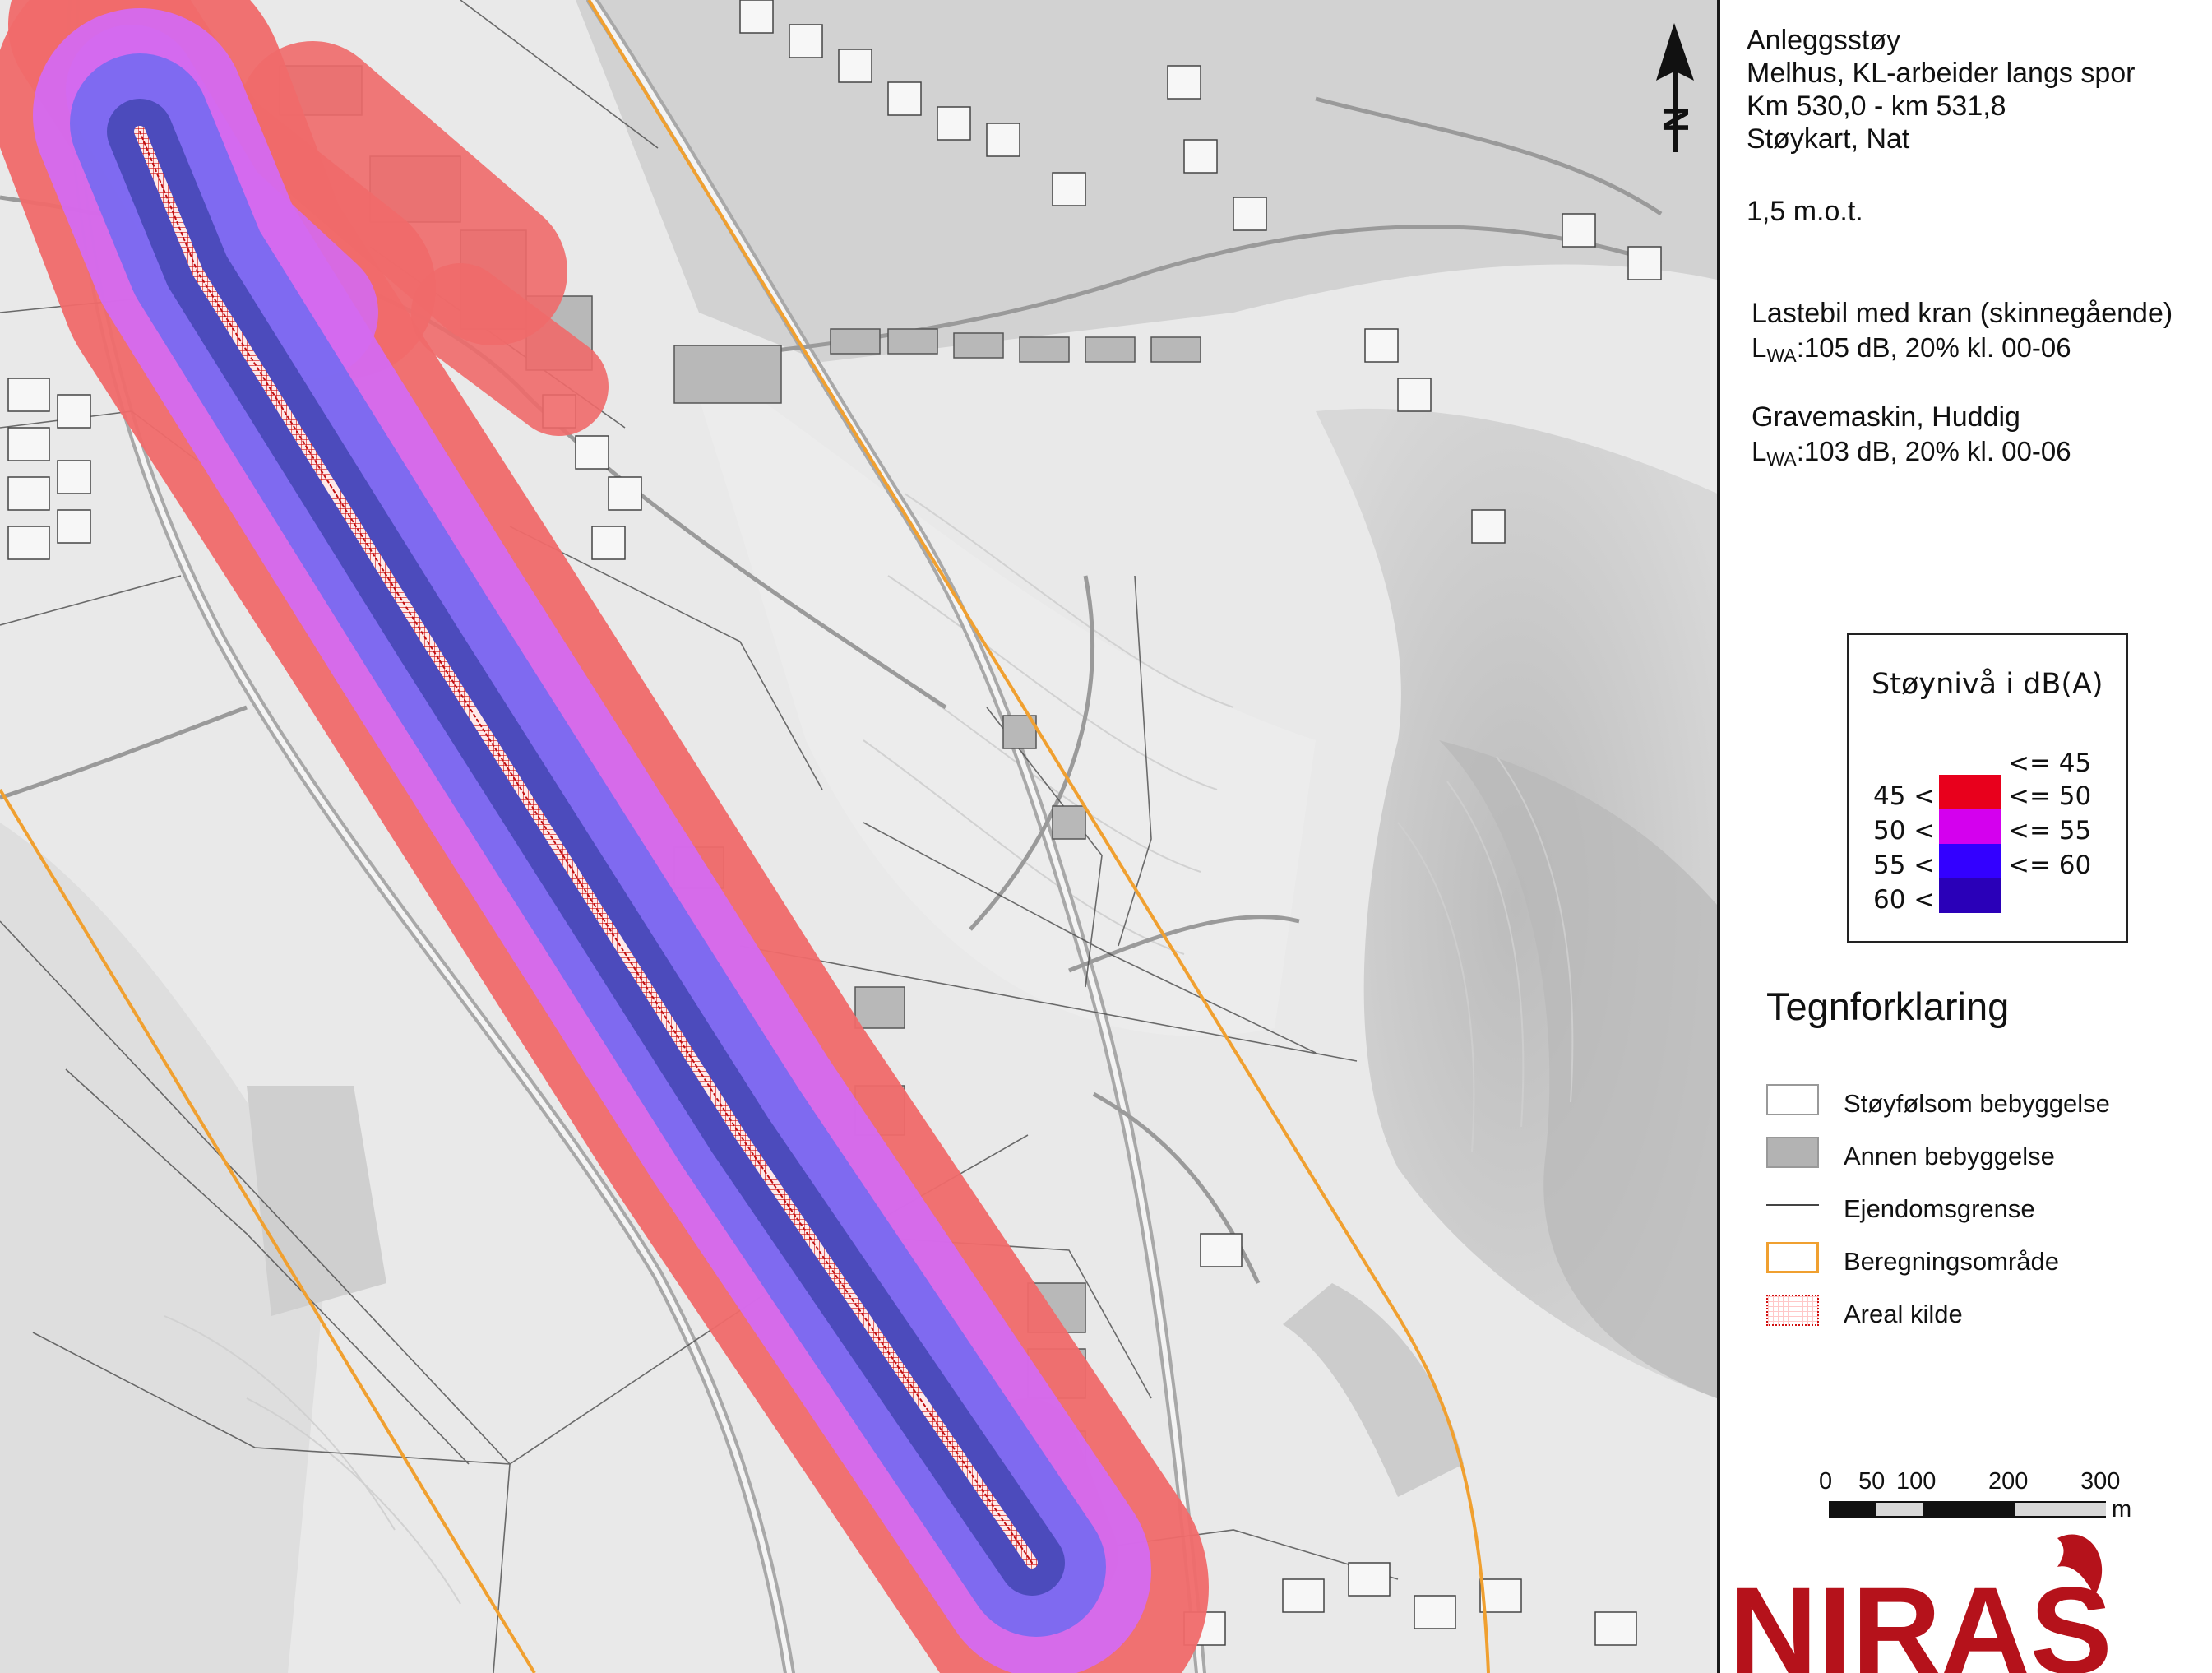 This screenshot has height=1673, width=2212. Describe the element at coordinates (1987, 684) in the screenshot. I see `noise-legend-title: Støynivå i dB(A)` at that location.